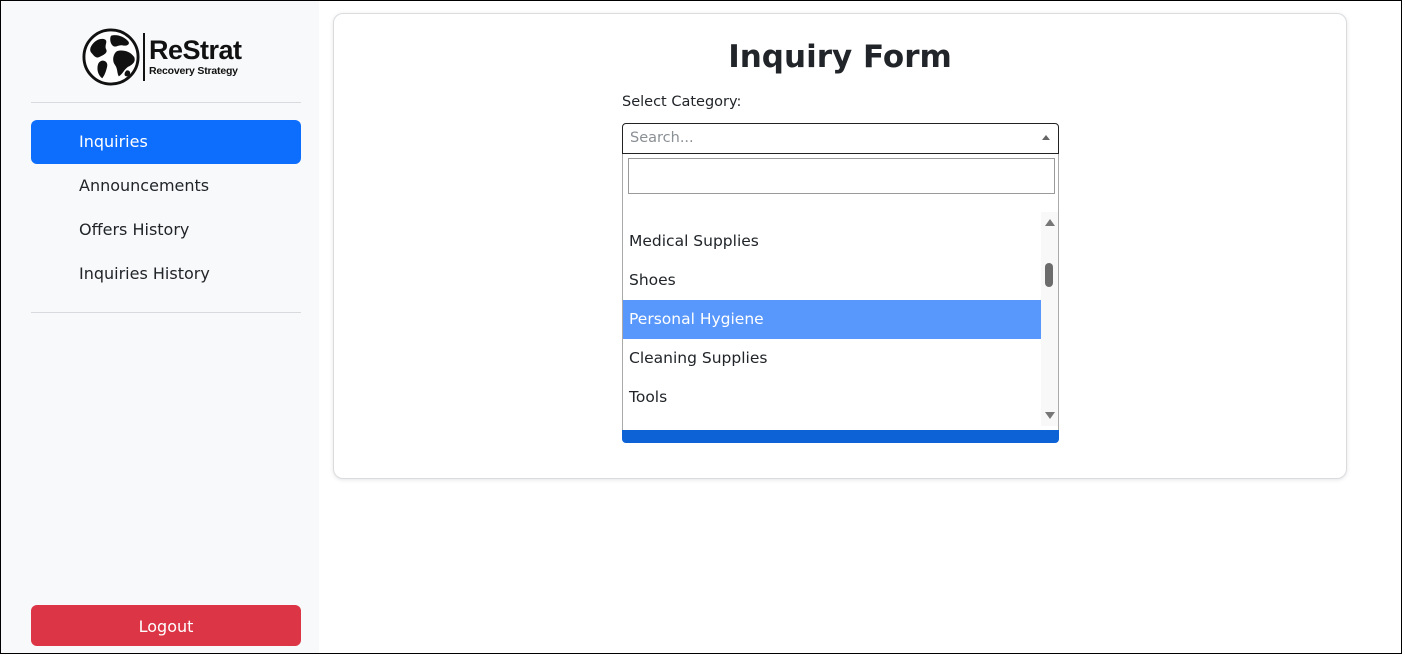 The width and height of the screenshot is (1405, 657). What do you see at coordinates (166, 102) in the screenshot?
I see `sidebar-divider-top` at bounding box center [166, 102].